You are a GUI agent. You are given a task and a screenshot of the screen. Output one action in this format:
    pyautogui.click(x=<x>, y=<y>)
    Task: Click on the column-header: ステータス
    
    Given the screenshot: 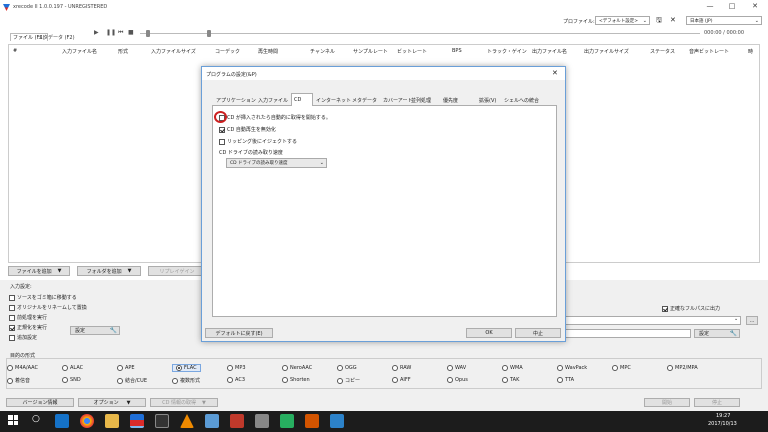 What is the action you would take?
    pyautogui.click(x=662, y=51)
    